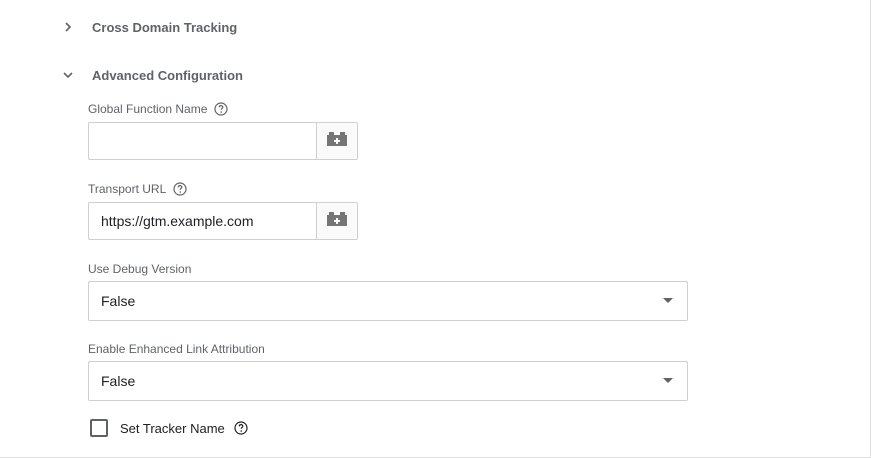 The image size is (871, 458). I want to click on transport-url-input, so click(202, 221).